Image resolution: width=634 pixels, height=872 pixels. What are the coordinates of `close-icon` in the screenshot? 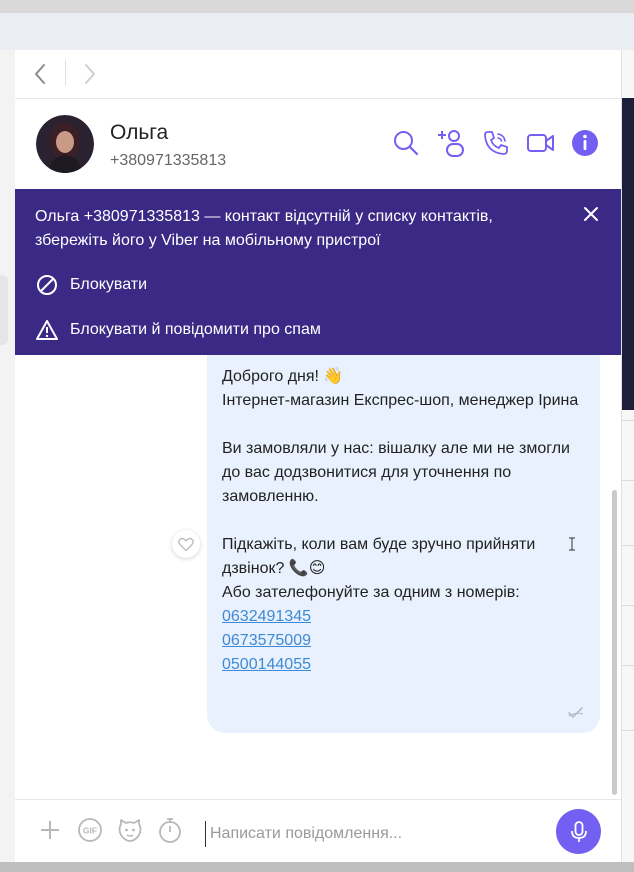 It's located at (591, 214).